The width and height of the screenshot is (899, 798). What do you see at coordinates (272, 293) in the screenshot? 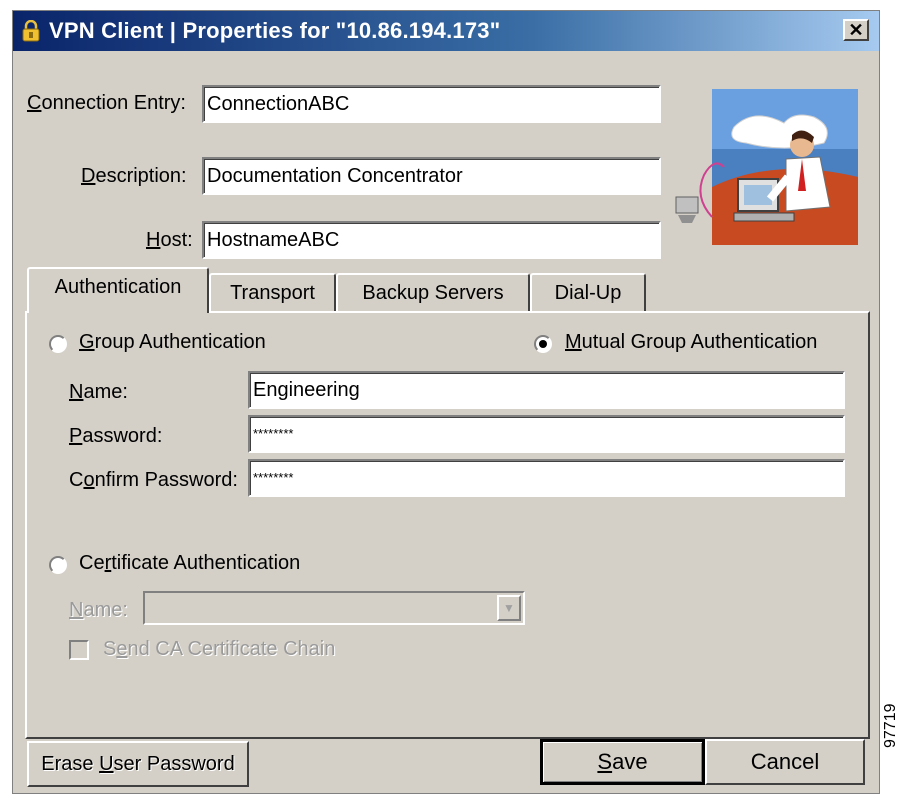
I see `tab-transport: Transport` at bounding box center [272, 293].